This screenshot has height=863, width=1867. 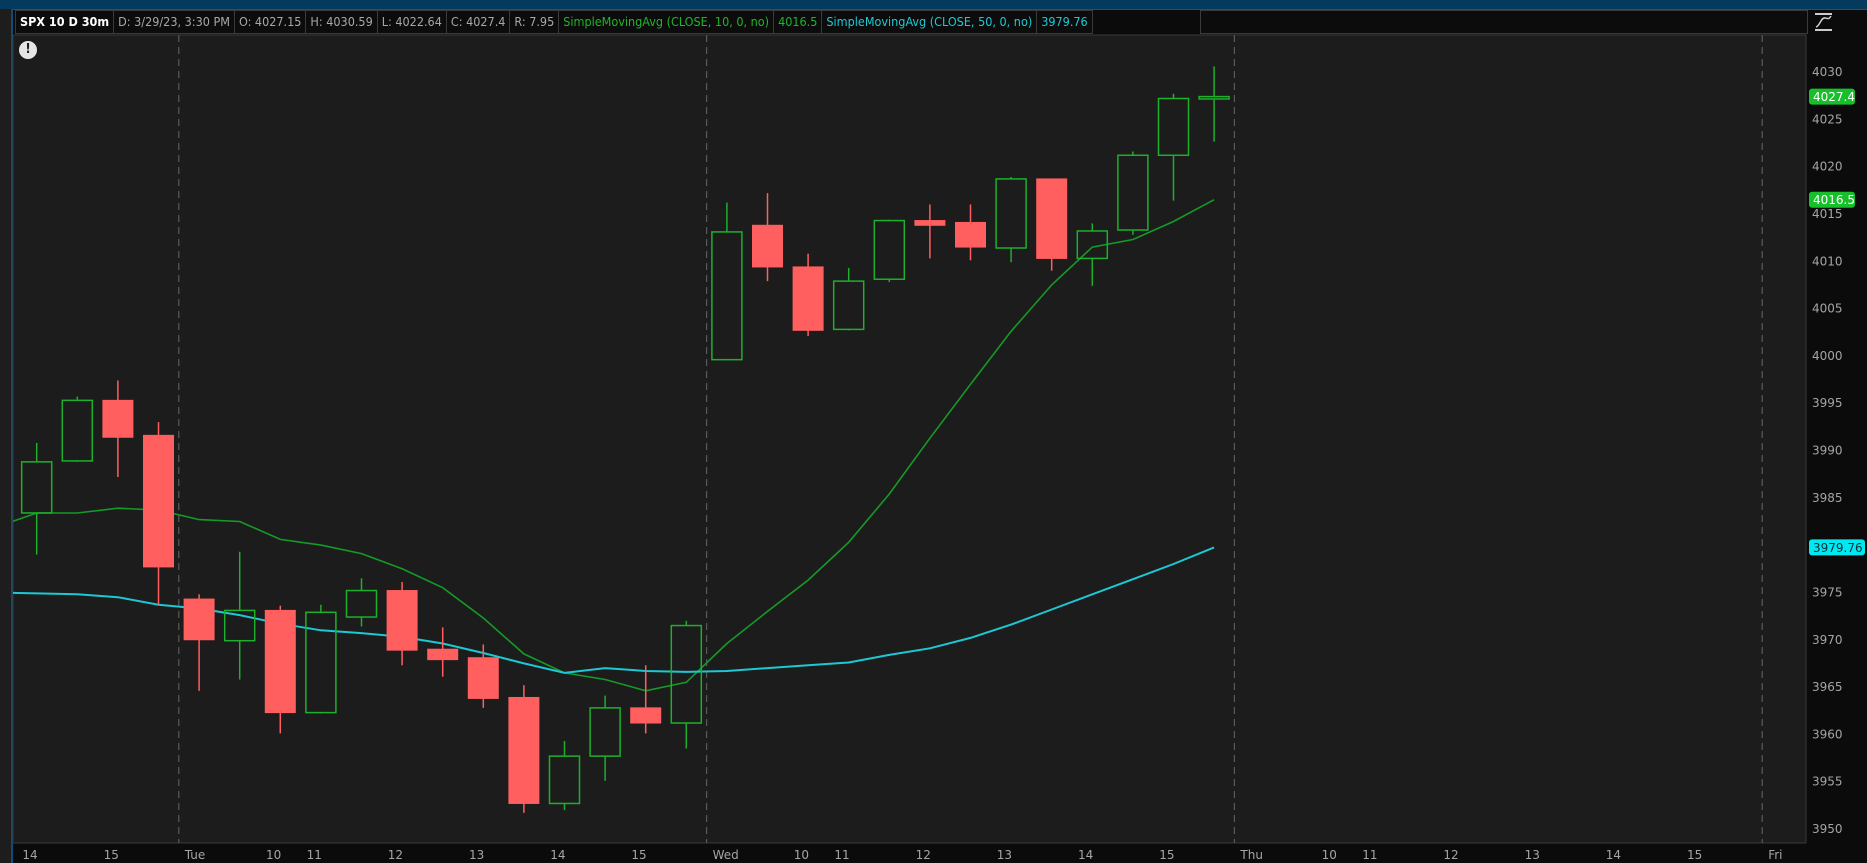 What do you see at coordinates (929, 22) in the screenshot?
I see `sma50-study-label: SimpleMovingAvg (CLOSE, 50, 0, no)` at bounding box center [929, 22].